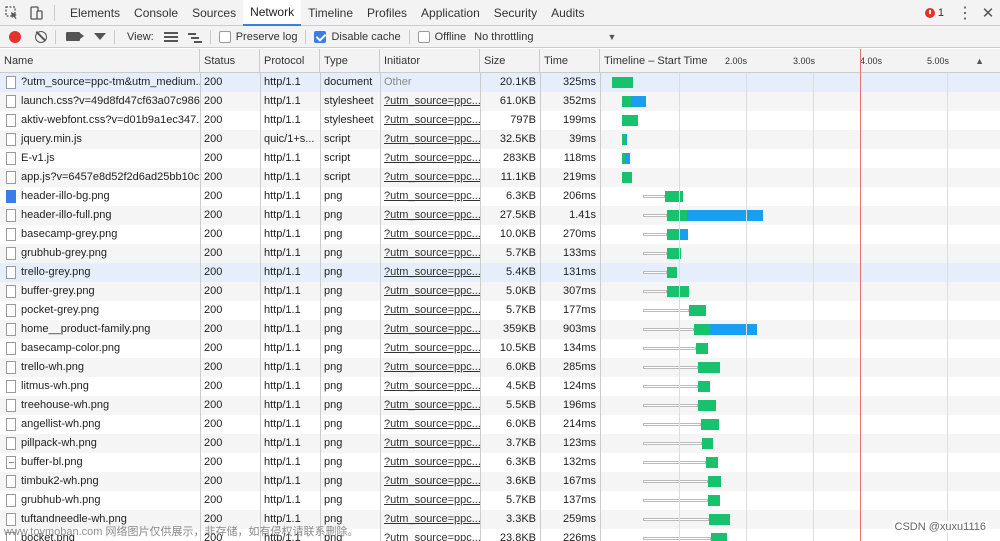 The image size is (1000, 541). I want to click on tab-elements: Elements, so click(95, 13).